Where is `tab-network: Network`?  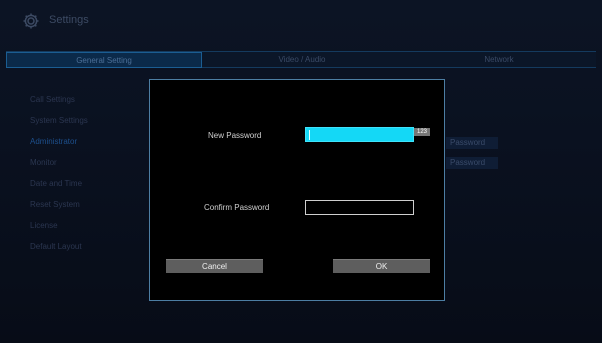
tab-network: Network is located at coordinates (499, 60).